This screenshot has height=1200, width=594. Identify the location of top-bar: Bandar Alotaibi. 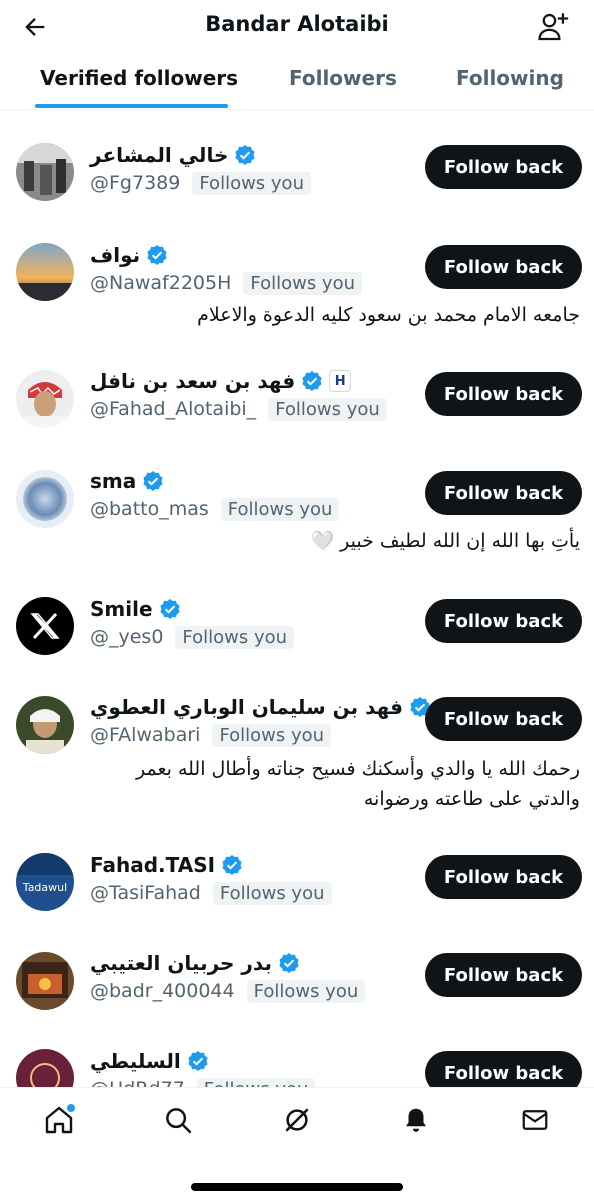
(297, 27).